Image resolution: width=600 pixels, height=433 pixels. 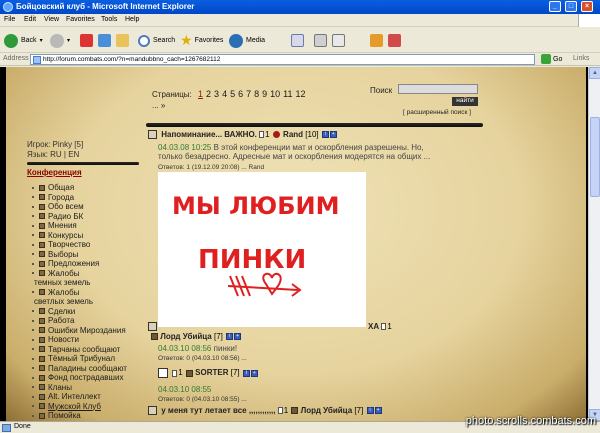 I want to click on menu-view: View, so click(x=51, y=19).